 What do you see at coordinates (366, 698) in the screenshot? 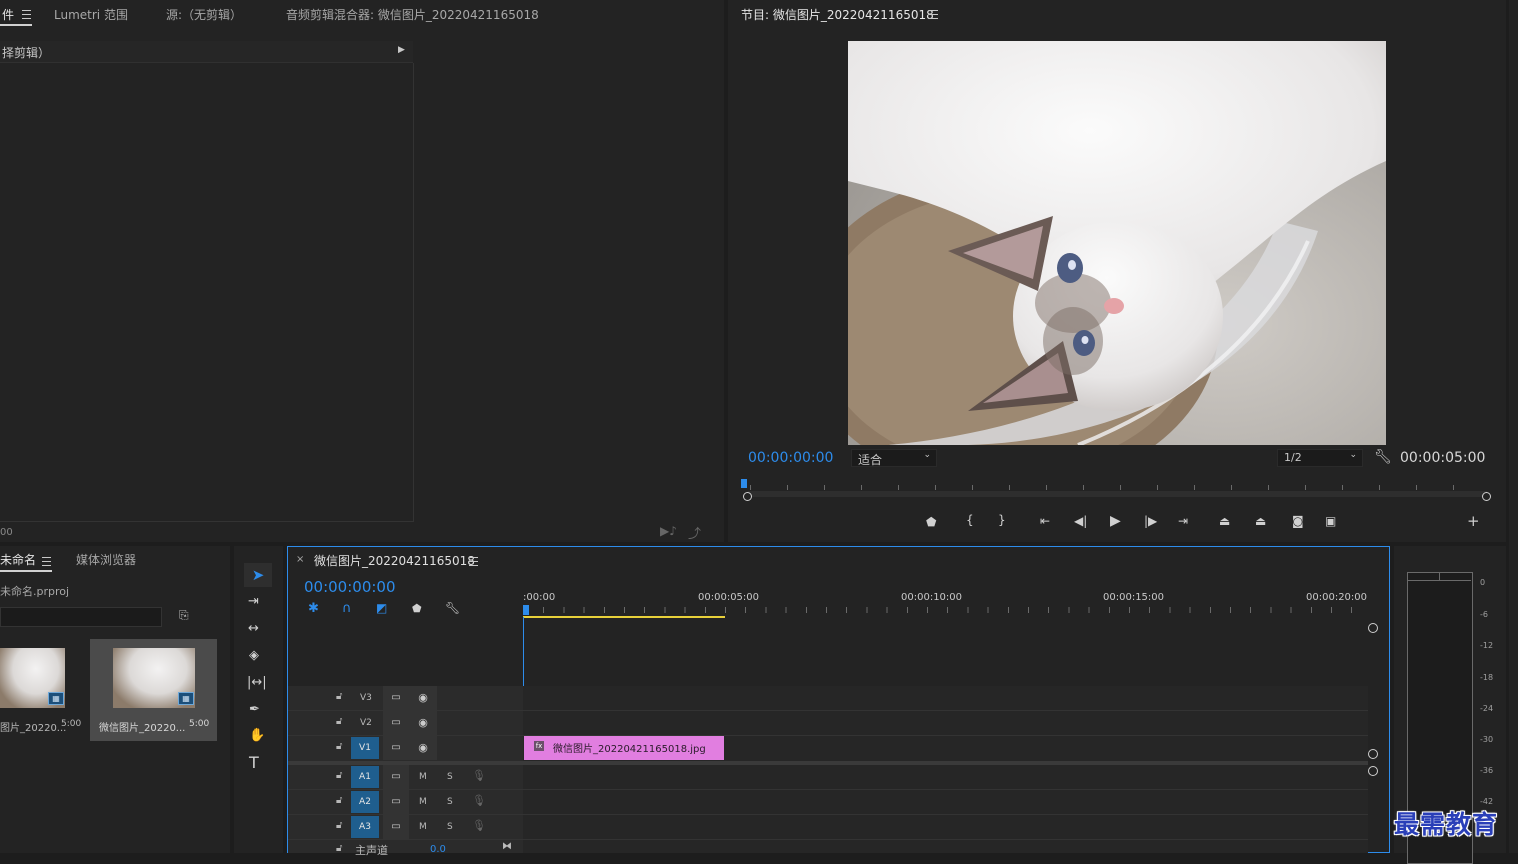
I see `track-label-v3: V3` at bounding box center [366, 698].